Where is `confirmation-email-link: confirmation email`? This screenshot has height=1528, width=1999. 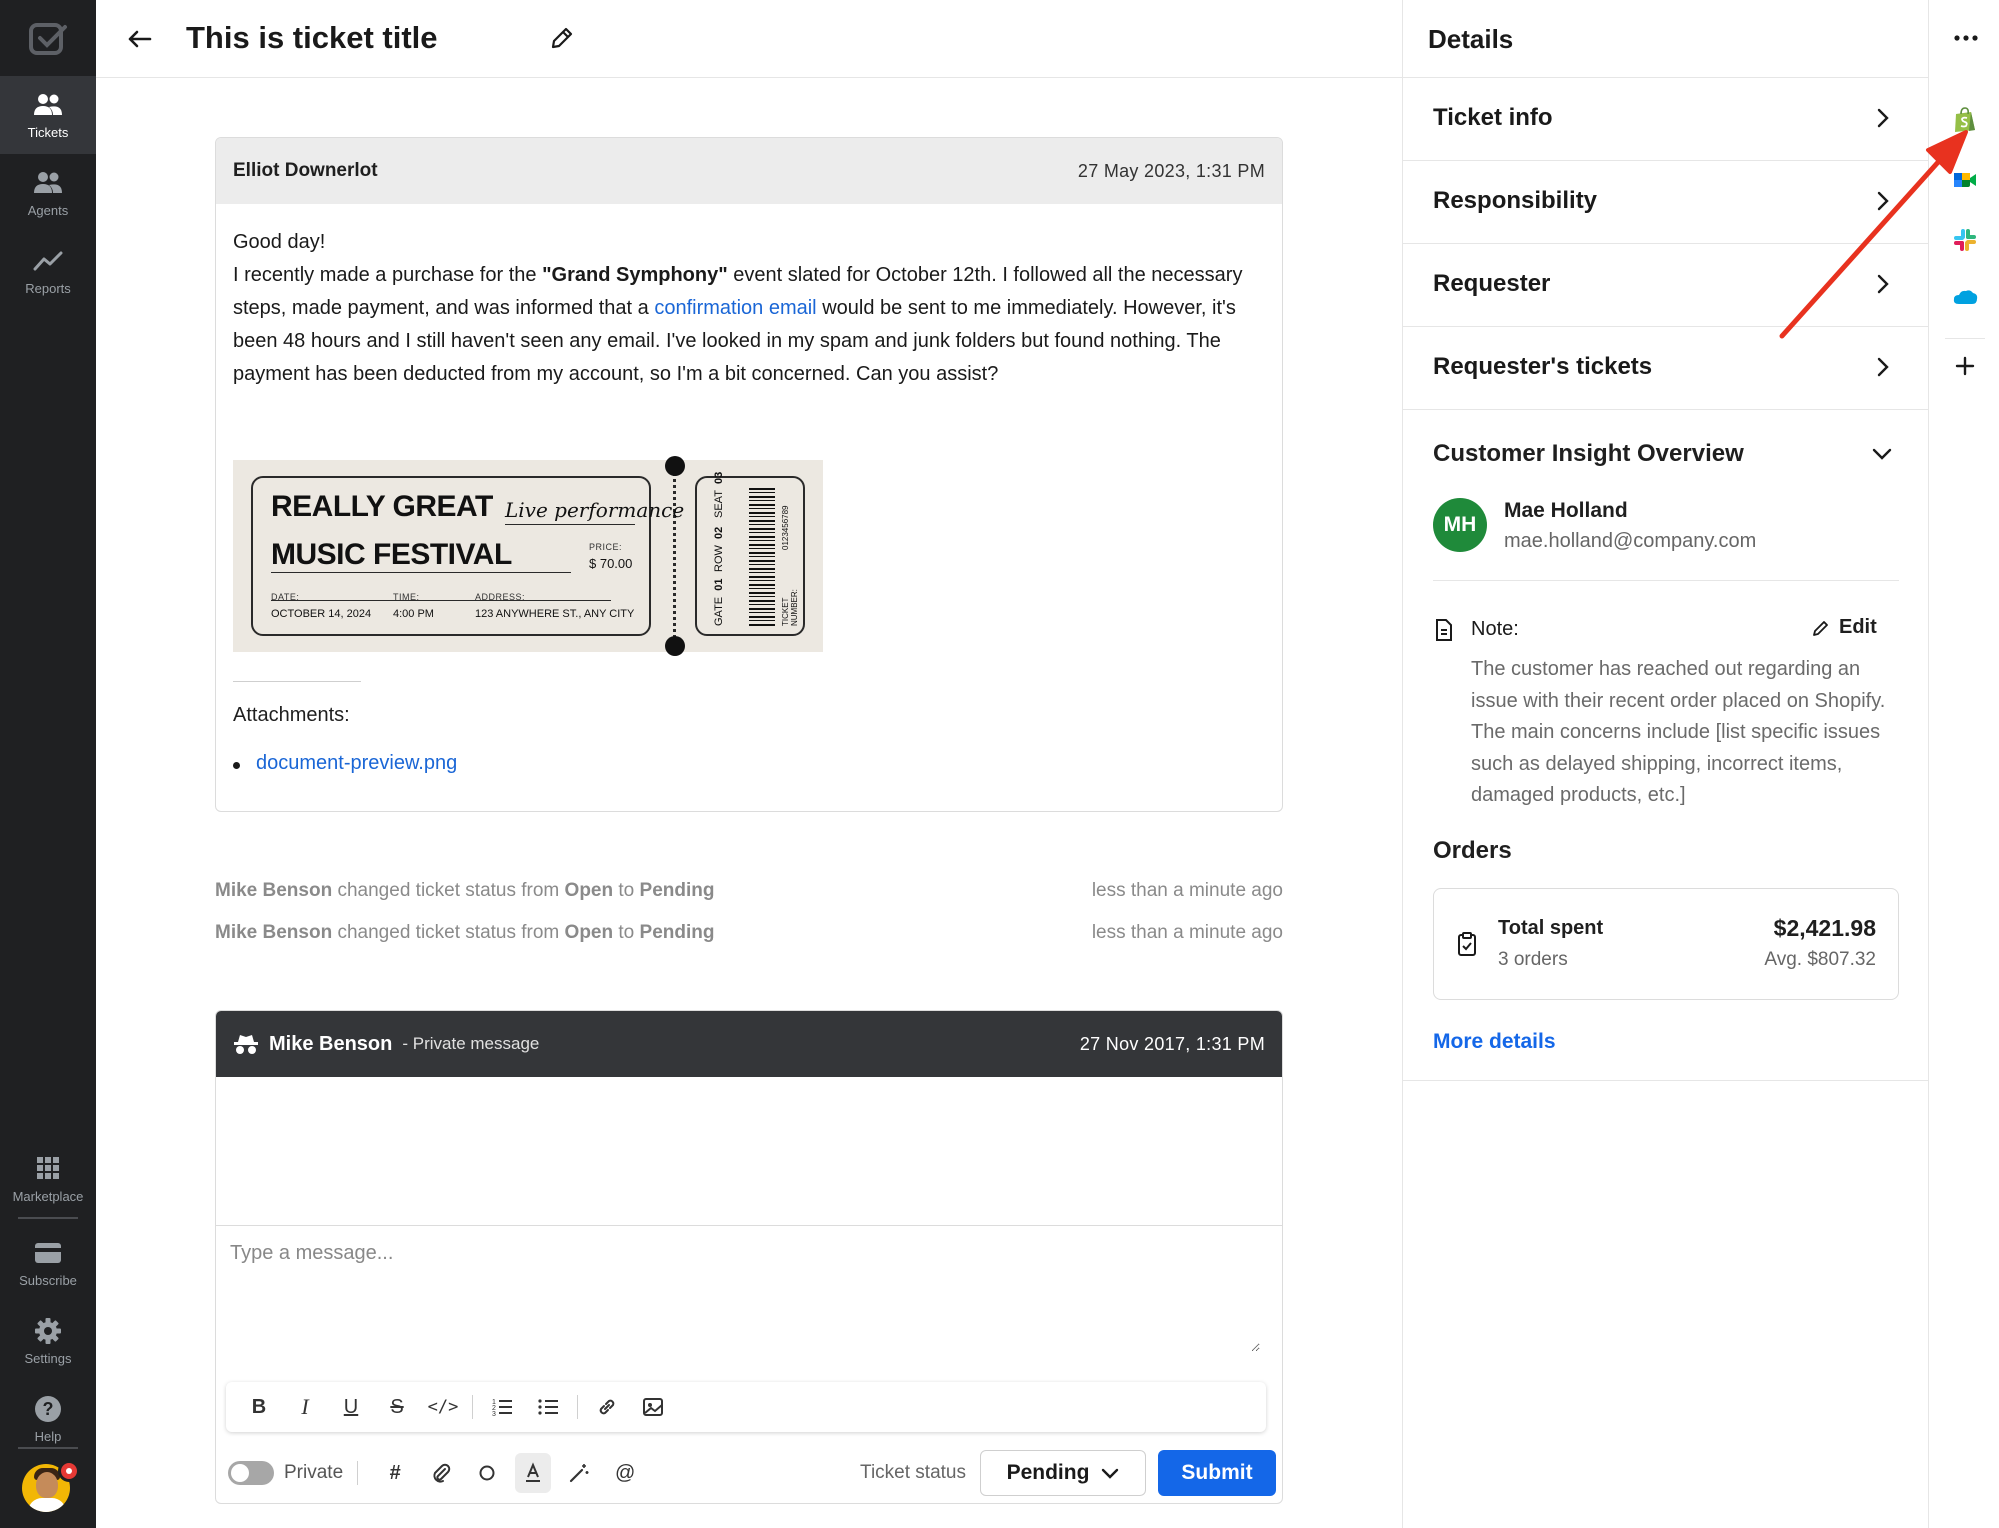 confirmation-email-link: confirmation email is located at coordinates (735, 308).